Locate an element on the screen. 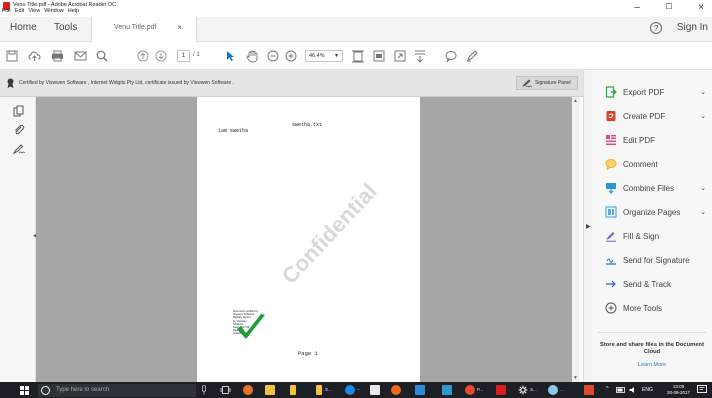 This screenshot has height=398, width=712. fit-page-icon is located at coordinates (358, 56).